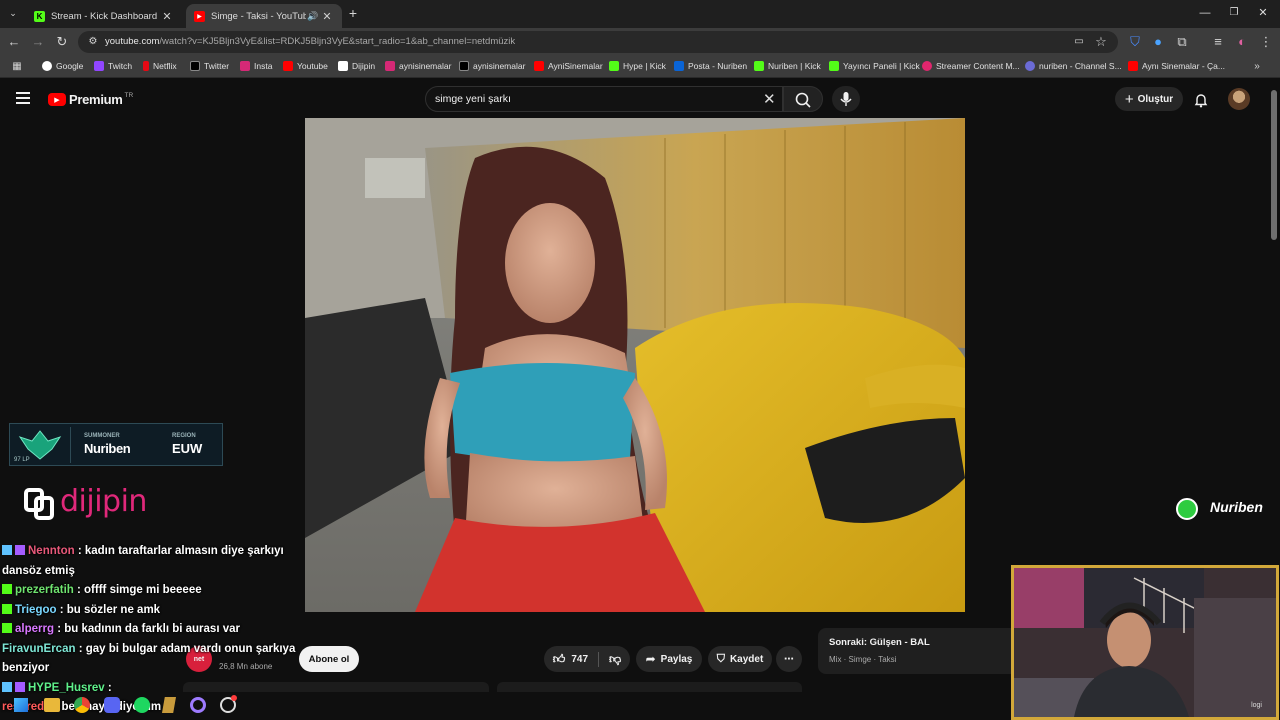 The width and height of the screenshot is (1280, 720). Describe the element at coordinates (1201, 102) in the screenshot. I see `notifications-button` at that location.